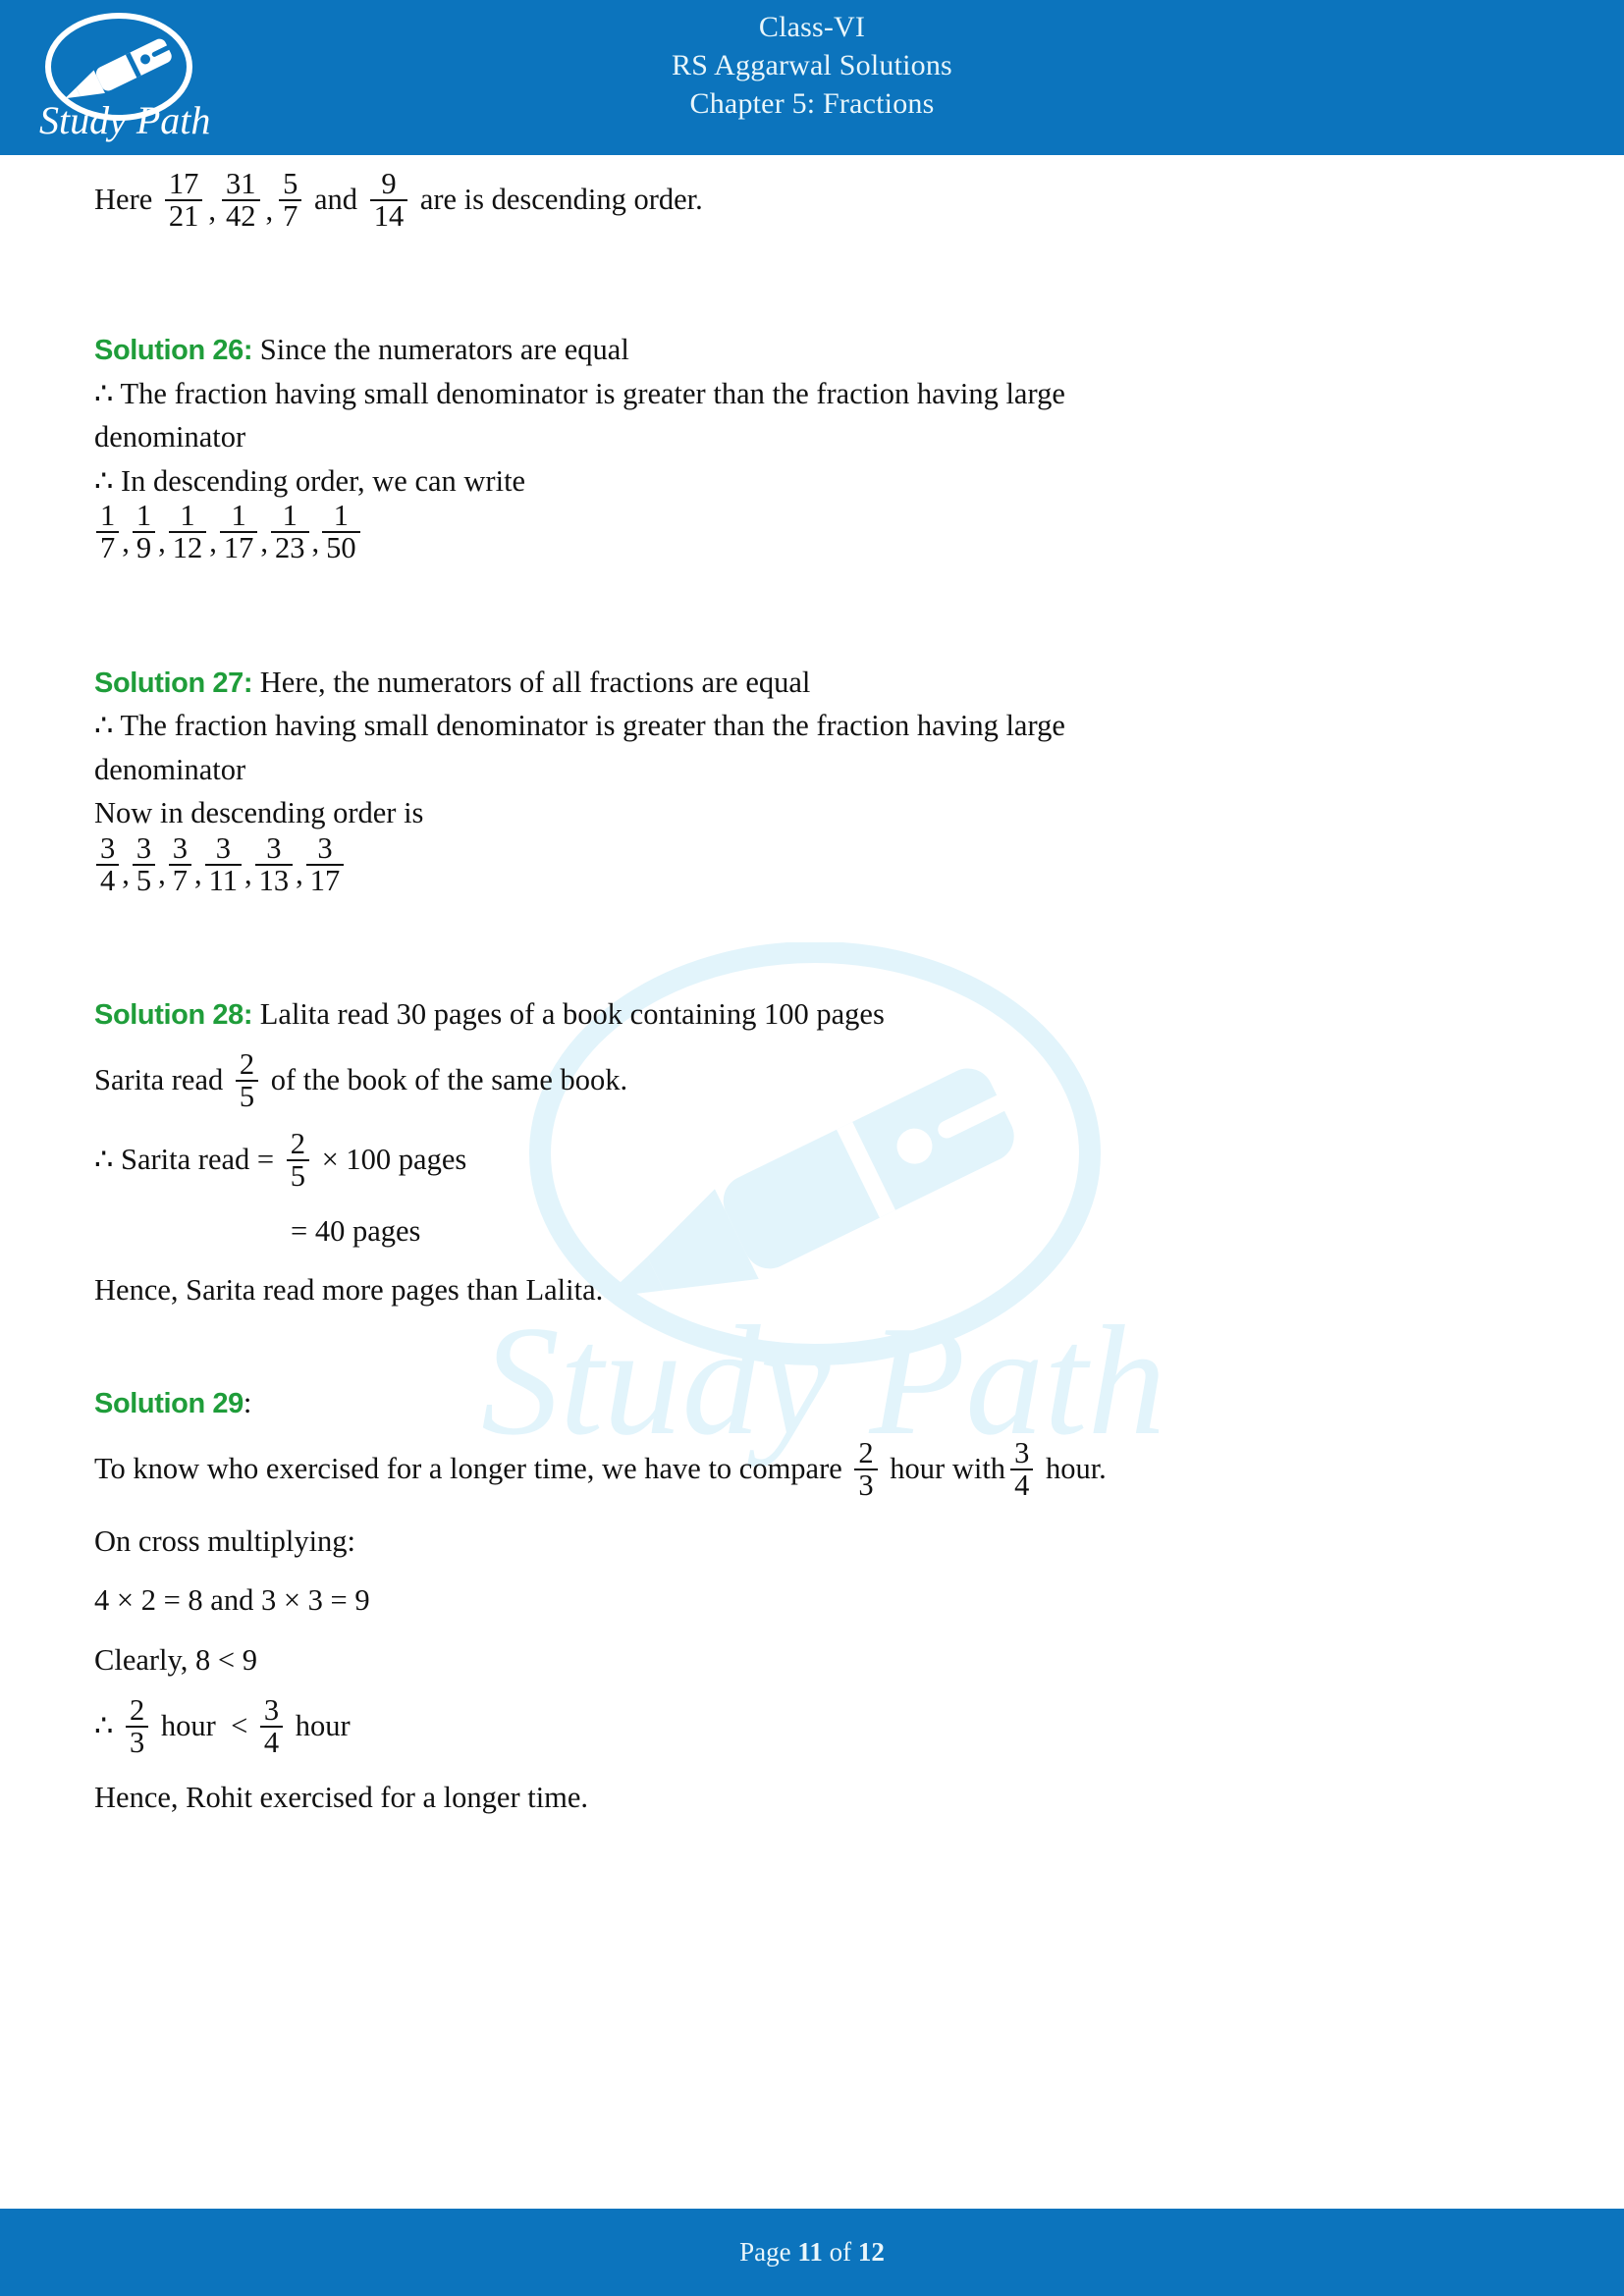 This screenshot has width=1624, height=2296. What do you see at coordinates (123, 200) in the screenshot?
I see `intro-prefix: Here` at bounding box center [123, 200].